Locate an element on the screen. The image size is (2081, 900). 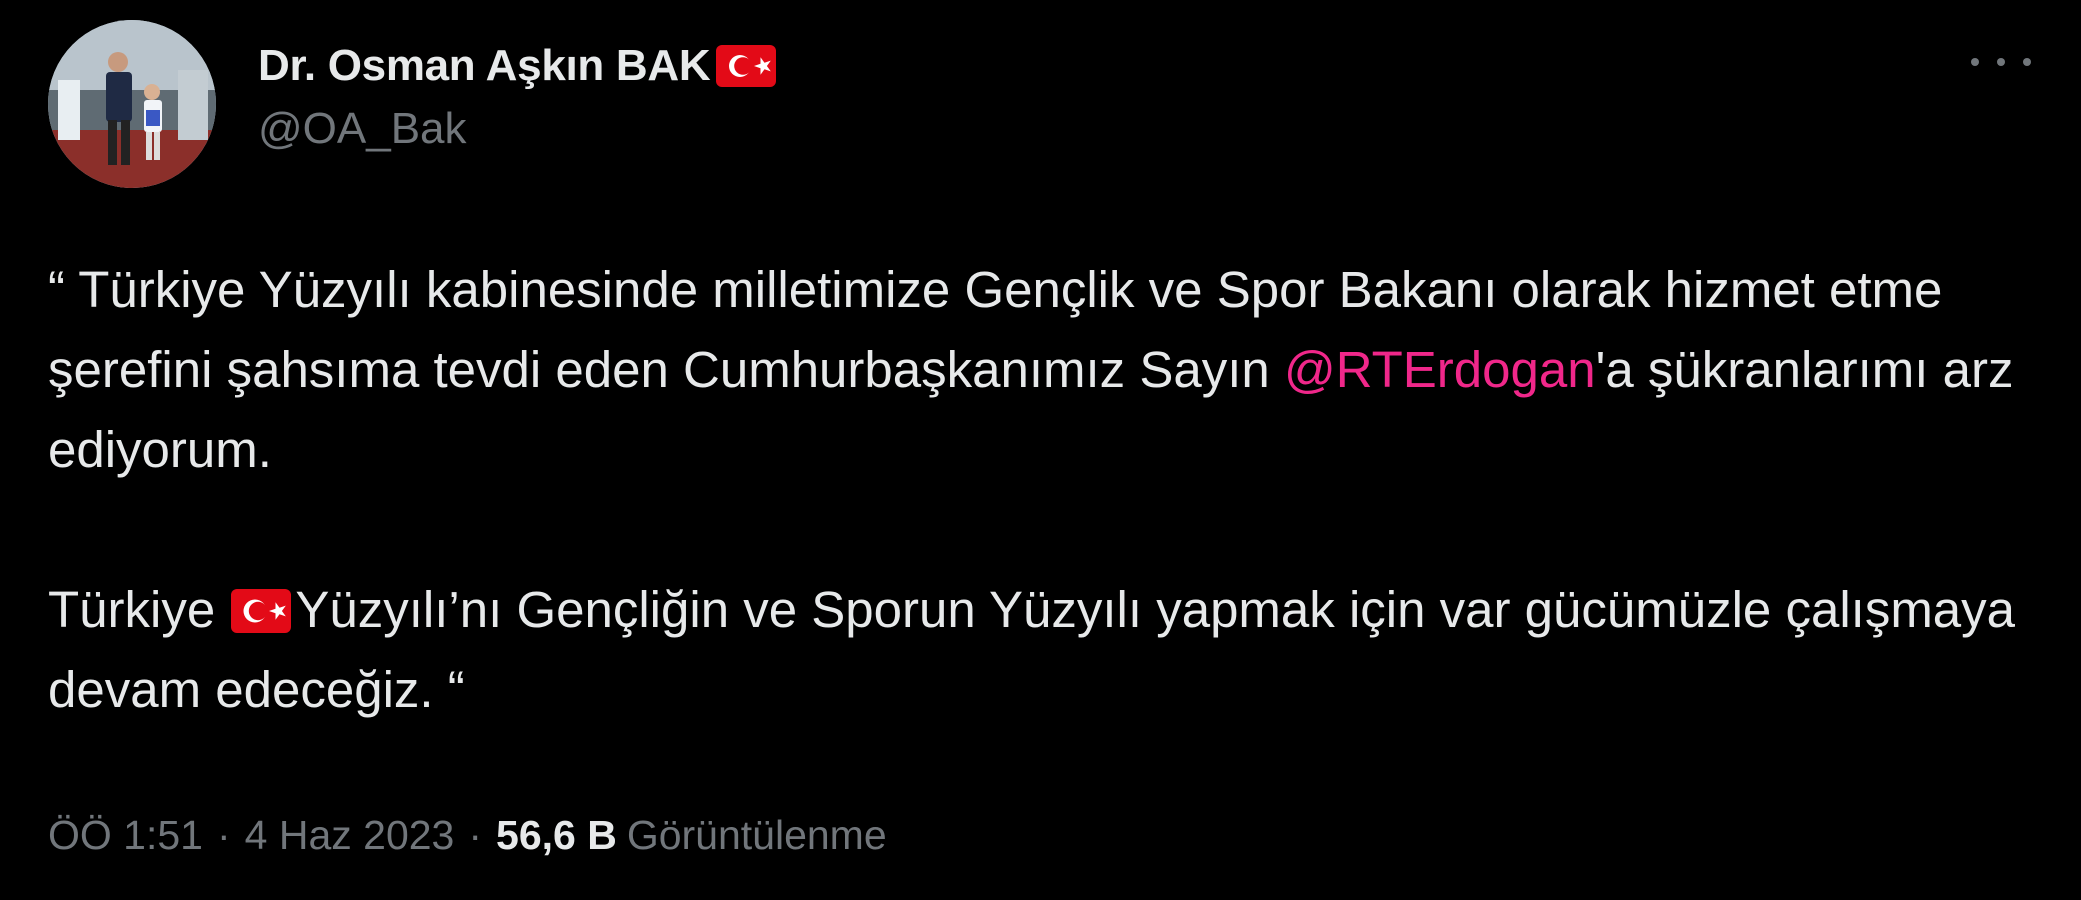
author-avatar is located at coordinates (132, 104).